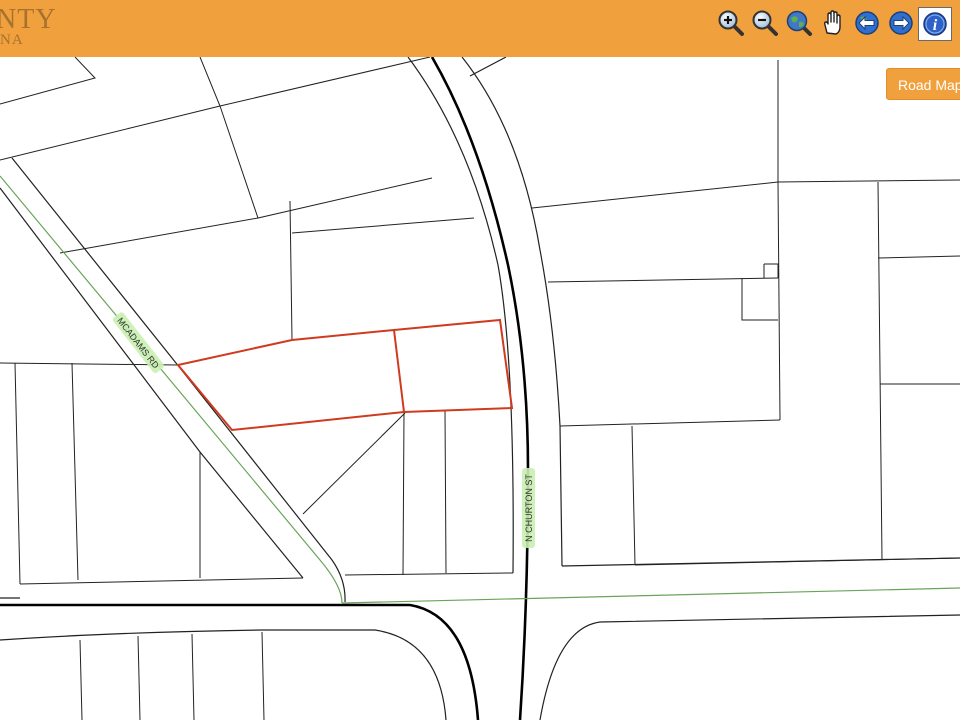 Image resolution: width=960 pixels, height=720 pixels. What do you see at coordinates (291, 380) in the screenshot?
I see `selected-parcel-west` at bounding box center [291, 380].